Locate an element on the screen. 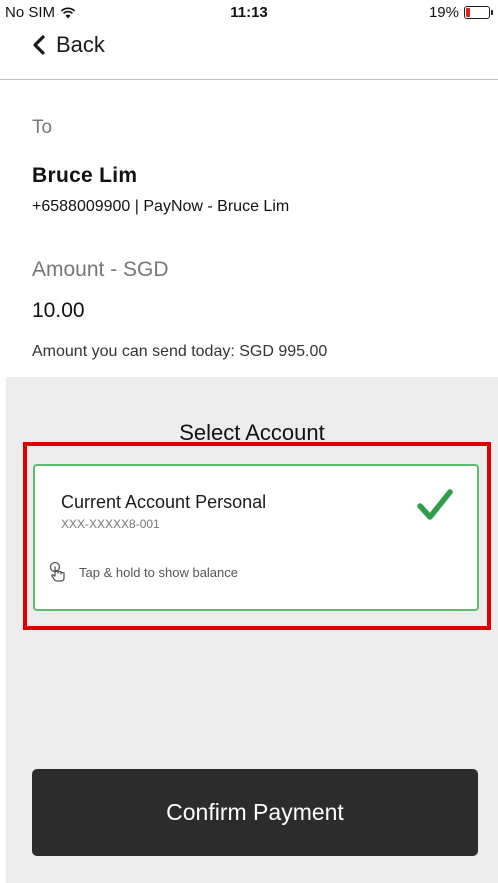  account-name: Current Account Personal is located at coordinates (164, 502).